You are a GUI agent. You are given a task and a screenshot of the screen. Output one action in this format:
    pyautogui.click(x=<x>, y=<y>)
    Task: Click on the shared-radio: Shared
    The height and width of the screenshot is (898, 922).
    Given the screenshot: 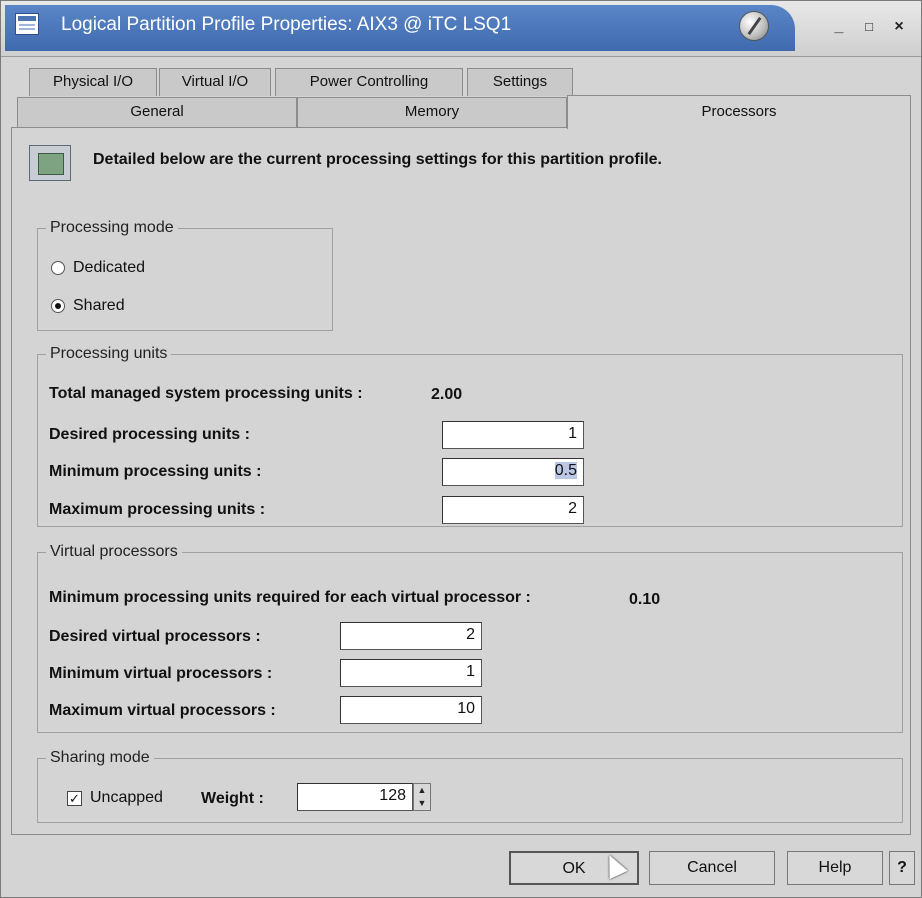 What is the action you would take?
    pyautogui.click(x=88, y=306)
    